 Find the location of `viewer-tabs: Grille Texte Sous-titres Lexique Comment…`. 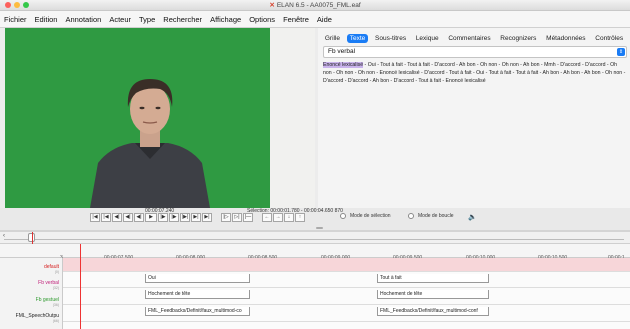

viewer-tabs: Grille Texte Sous-titres Lexique Comment… is located at coordinates (474, 38).